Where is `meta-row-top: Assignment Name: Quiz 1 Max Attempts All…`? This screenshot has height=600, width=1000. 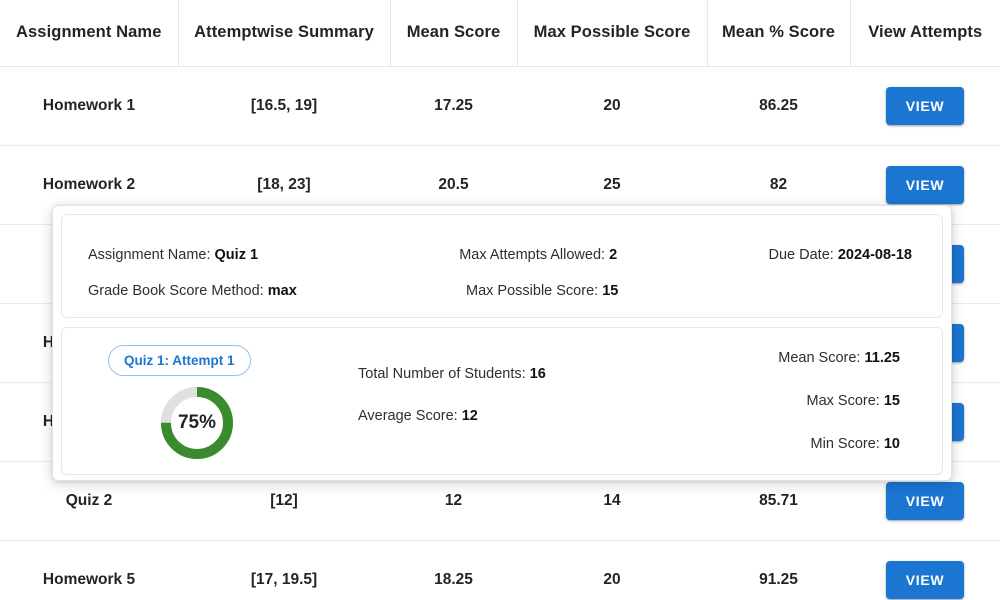
meta-row-top: Assignment Name: Quiz 1 Max Attempts All… is located at coordinates (502, 255).